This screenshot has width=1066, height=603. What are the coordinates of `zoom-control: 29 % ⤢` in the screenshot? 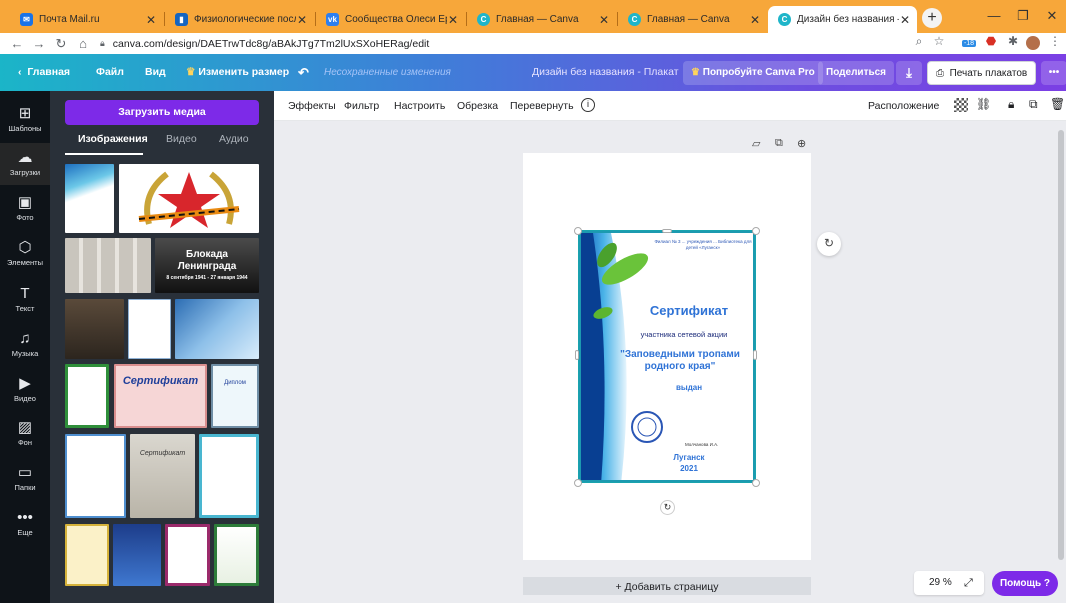 It's located at (949, 583).